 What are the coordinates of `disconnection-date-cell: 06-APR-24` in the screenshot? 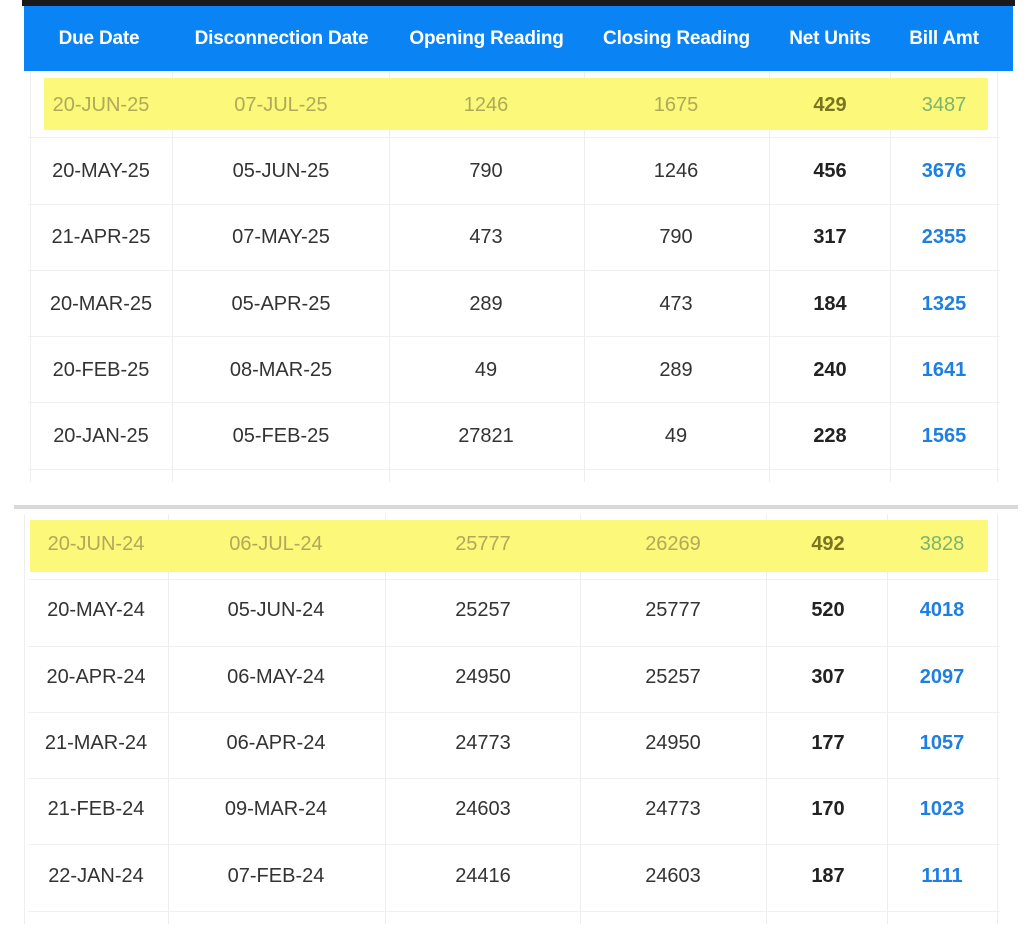 It's located at (276, 743).